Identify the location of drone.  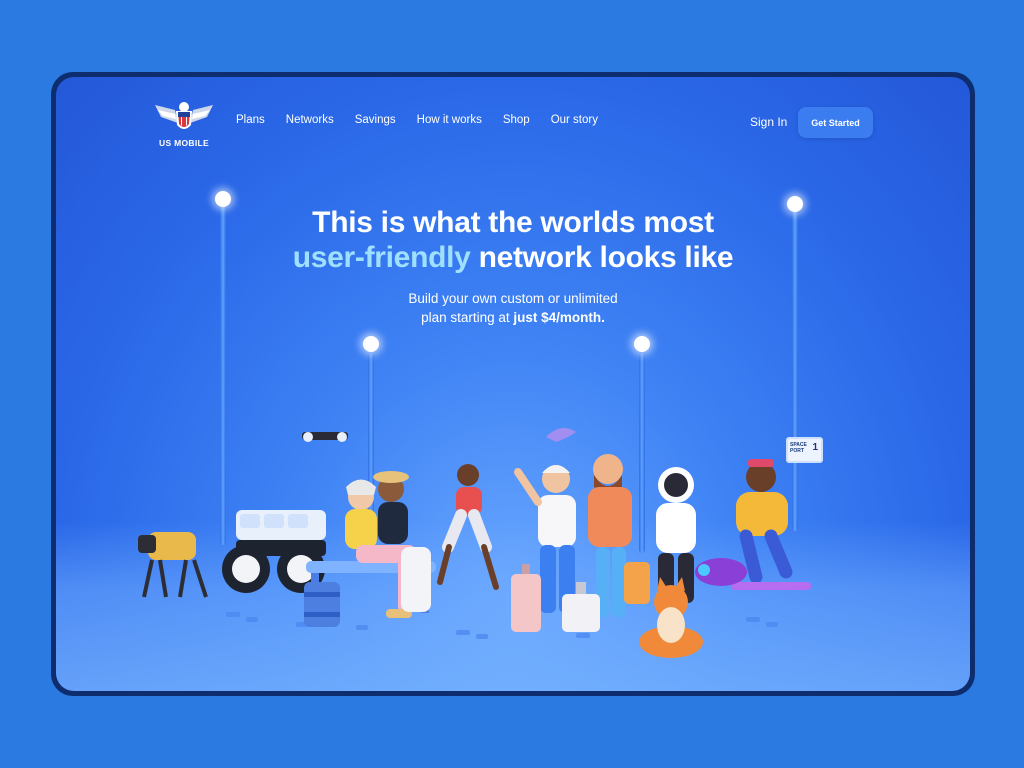
(325, 437).